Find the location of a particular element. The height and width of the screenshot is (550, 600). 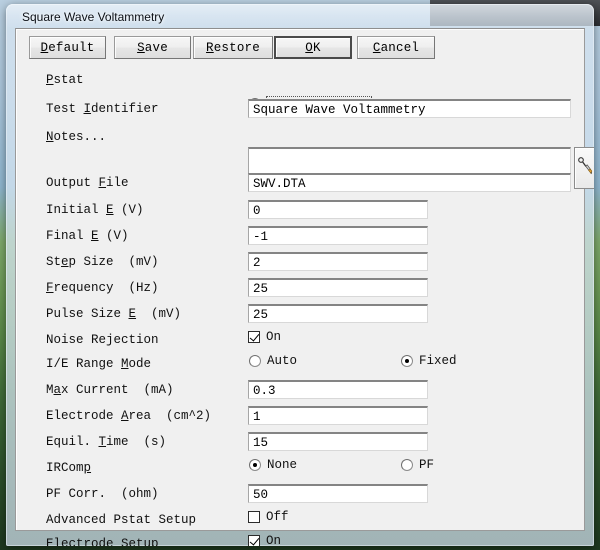

ie-range-mode-fixed-radio: Fixed is located at coordinates (429, 361).